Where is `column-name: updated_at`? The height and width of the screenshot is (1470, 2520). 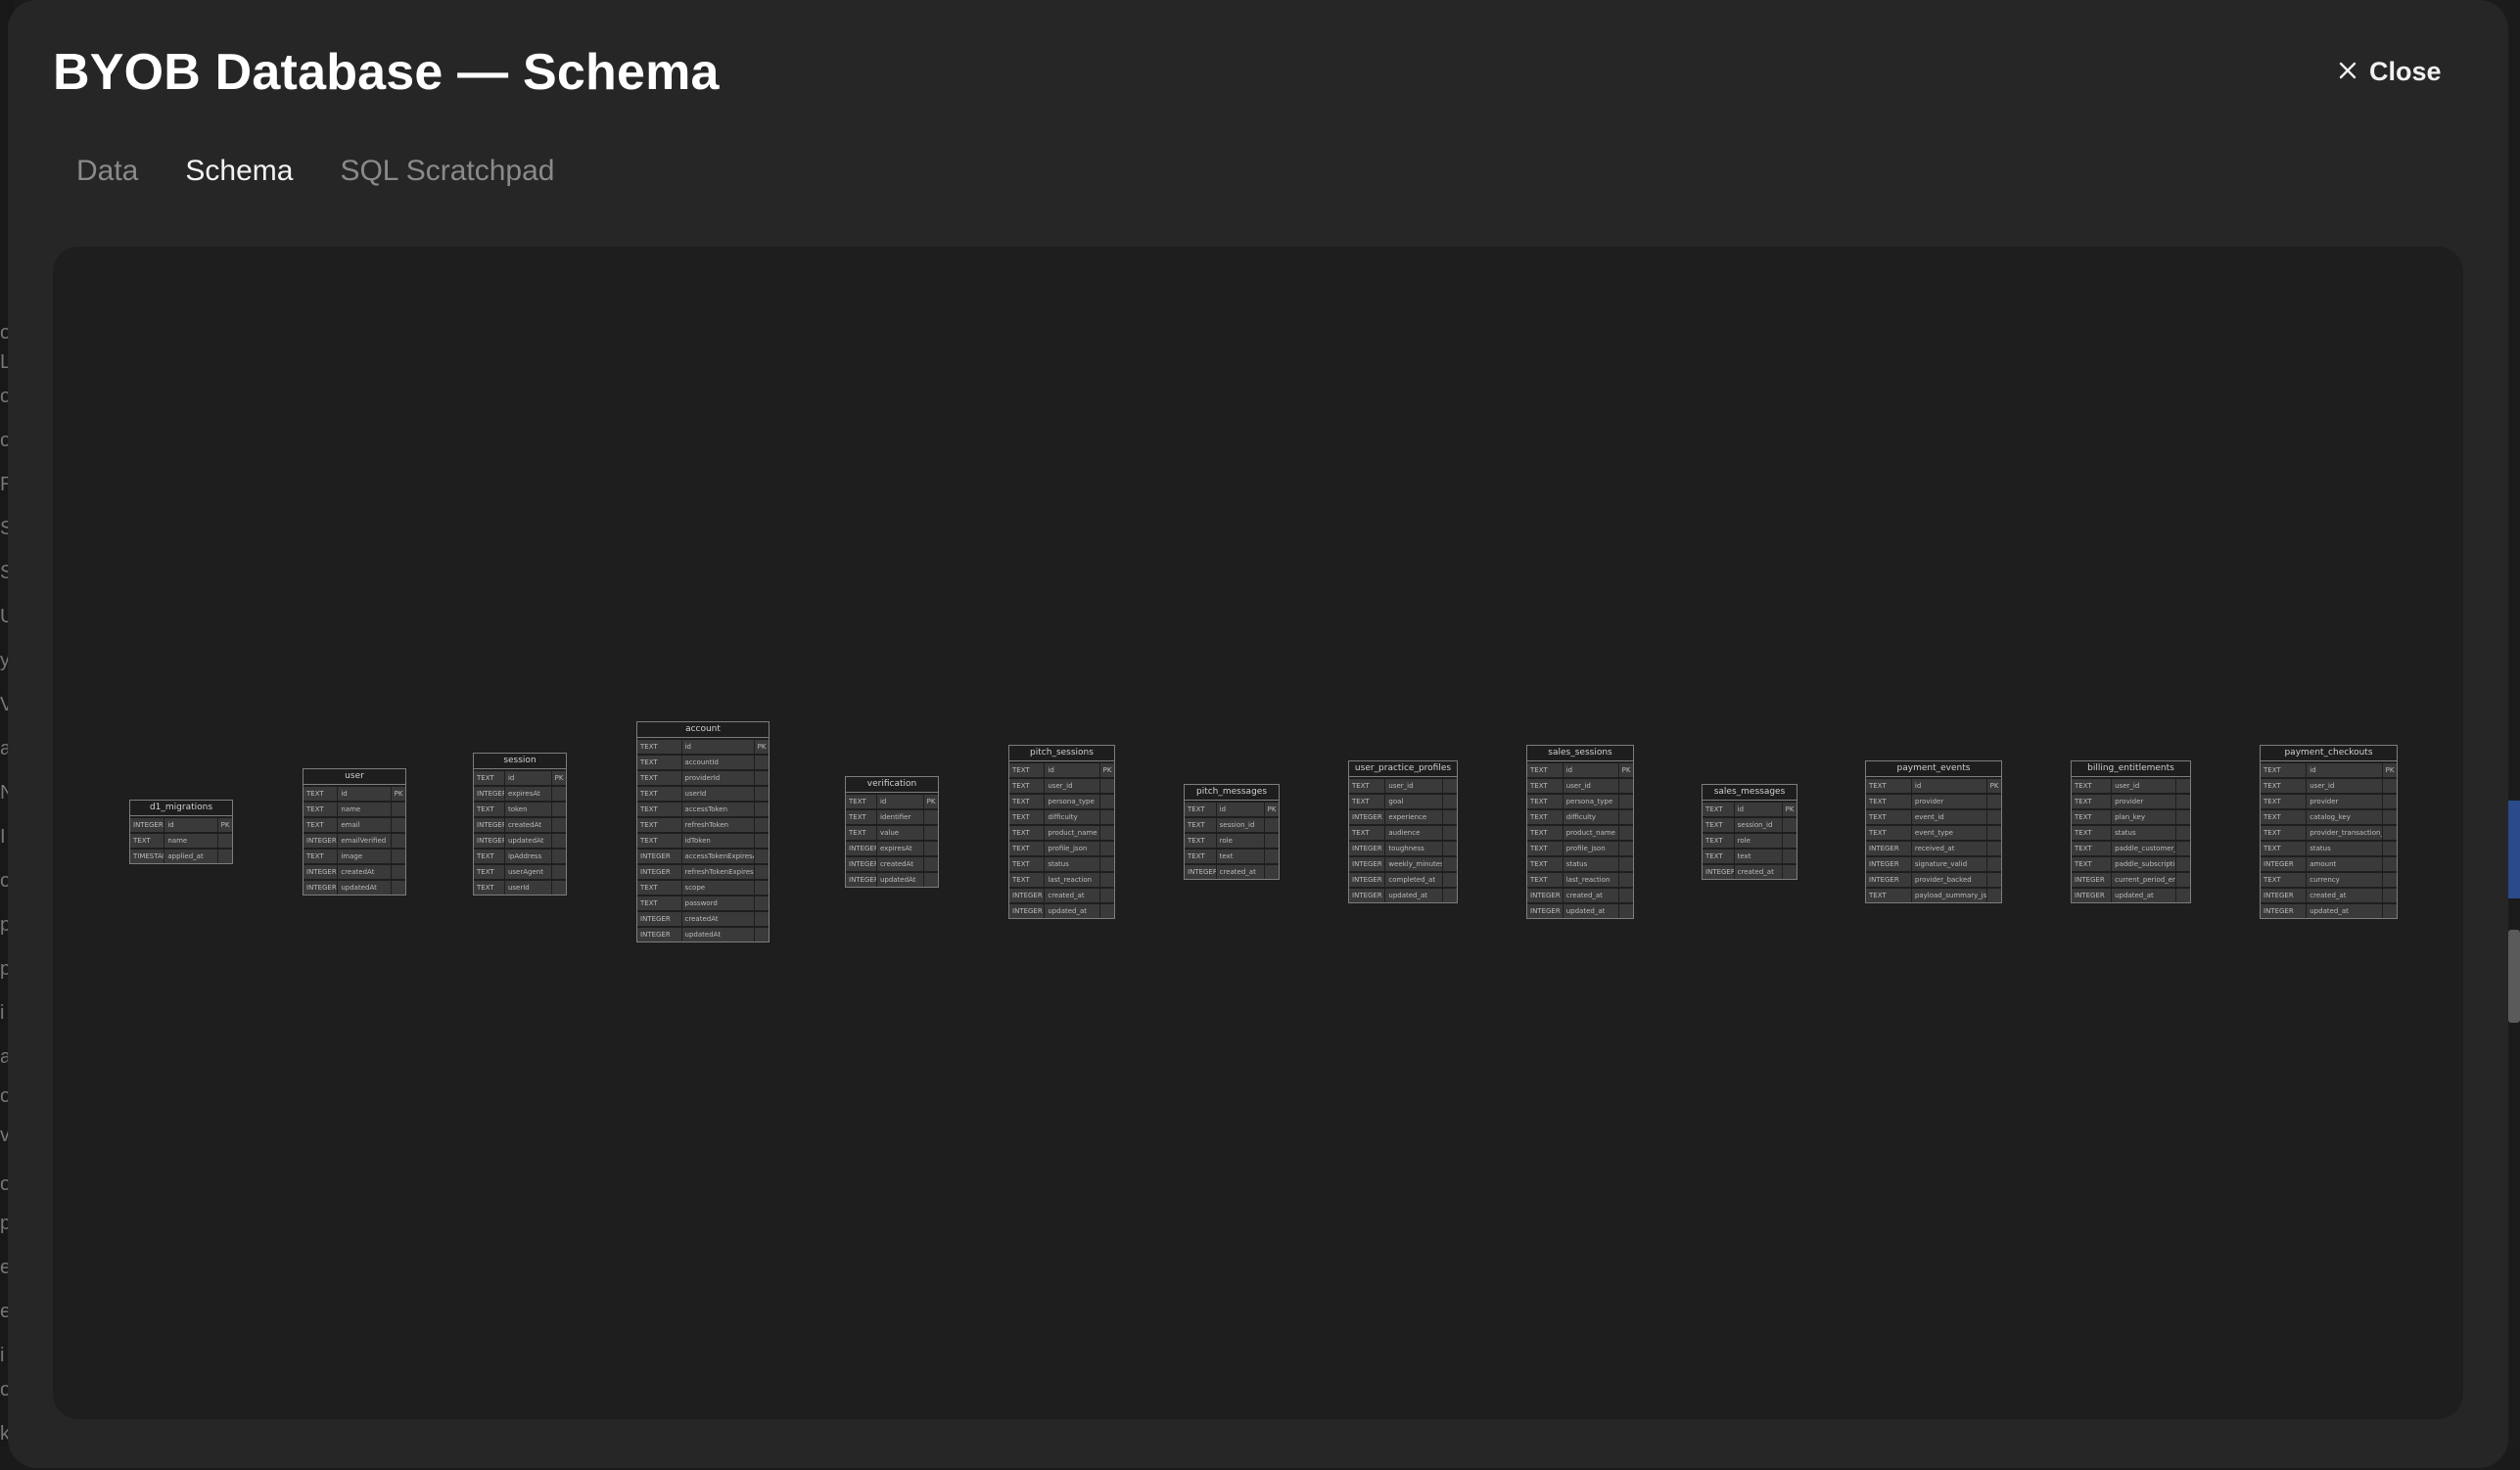 column-name: updated_at is located at coordinates (1072, 911).